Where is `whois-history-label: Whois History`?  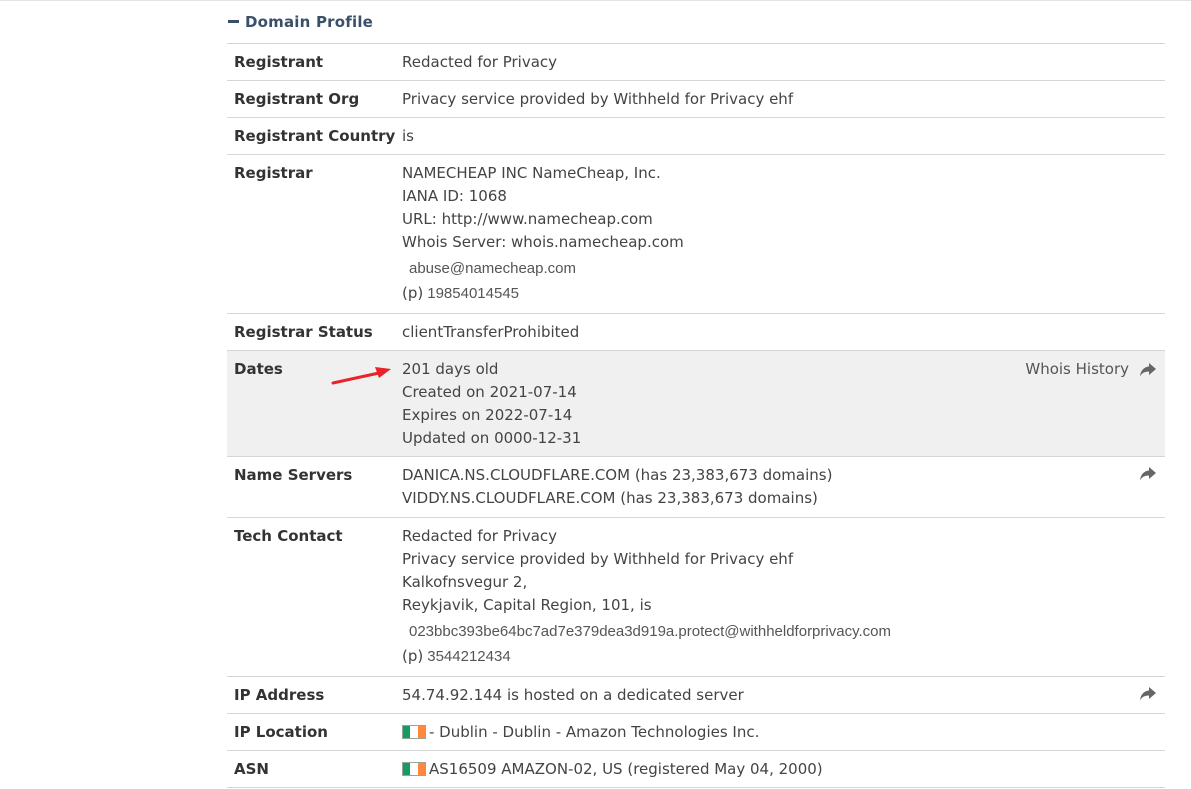 whois-history-label: Whois History is located at coordinates (1077, 369).